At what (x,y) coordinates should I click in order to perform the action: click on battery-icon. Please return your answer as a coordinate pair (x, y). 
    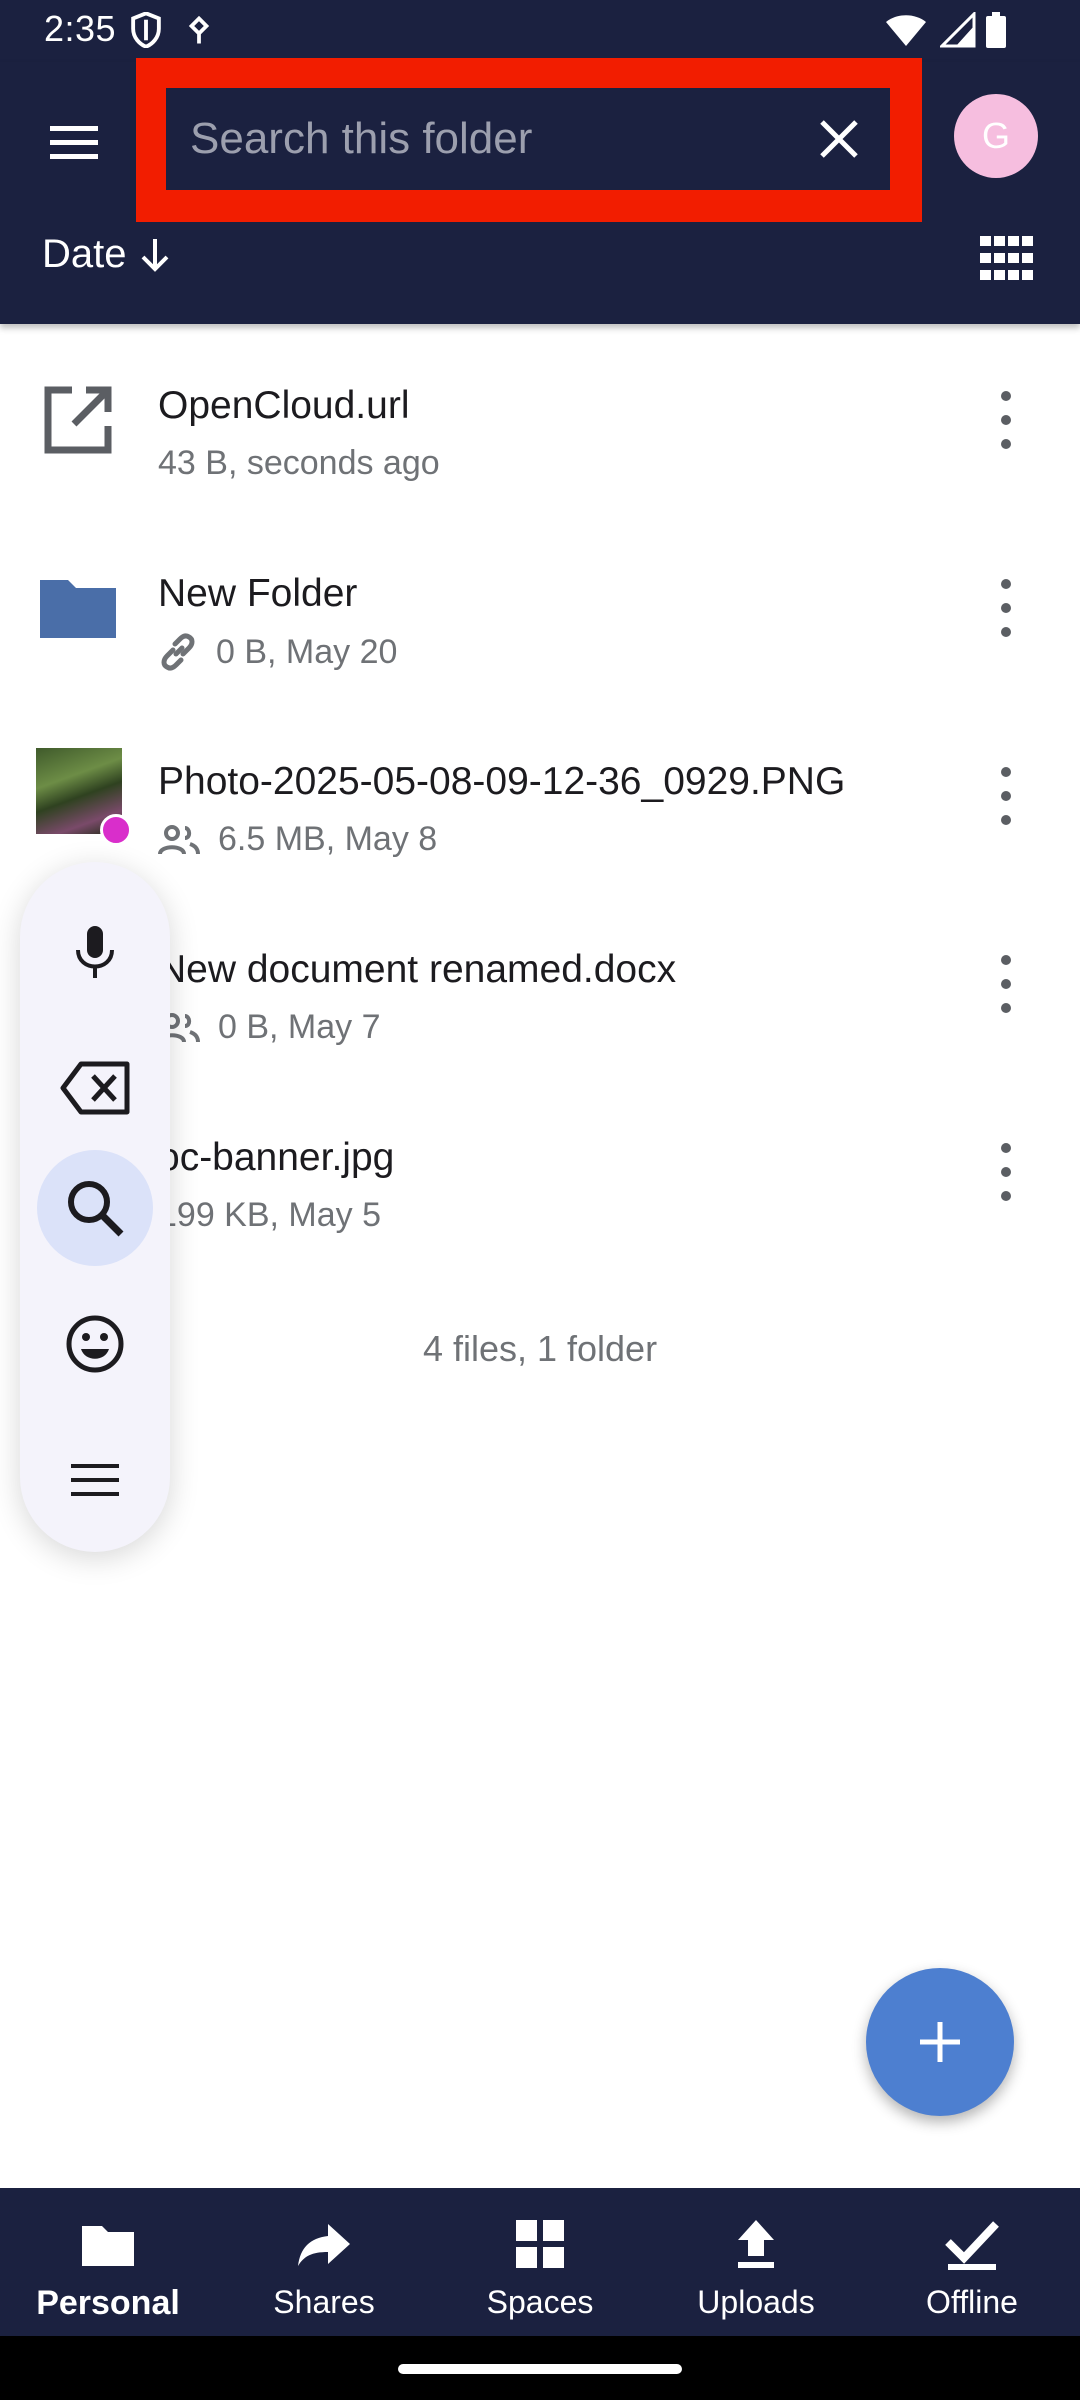
    Looking at the image, I should click on (996, 30).